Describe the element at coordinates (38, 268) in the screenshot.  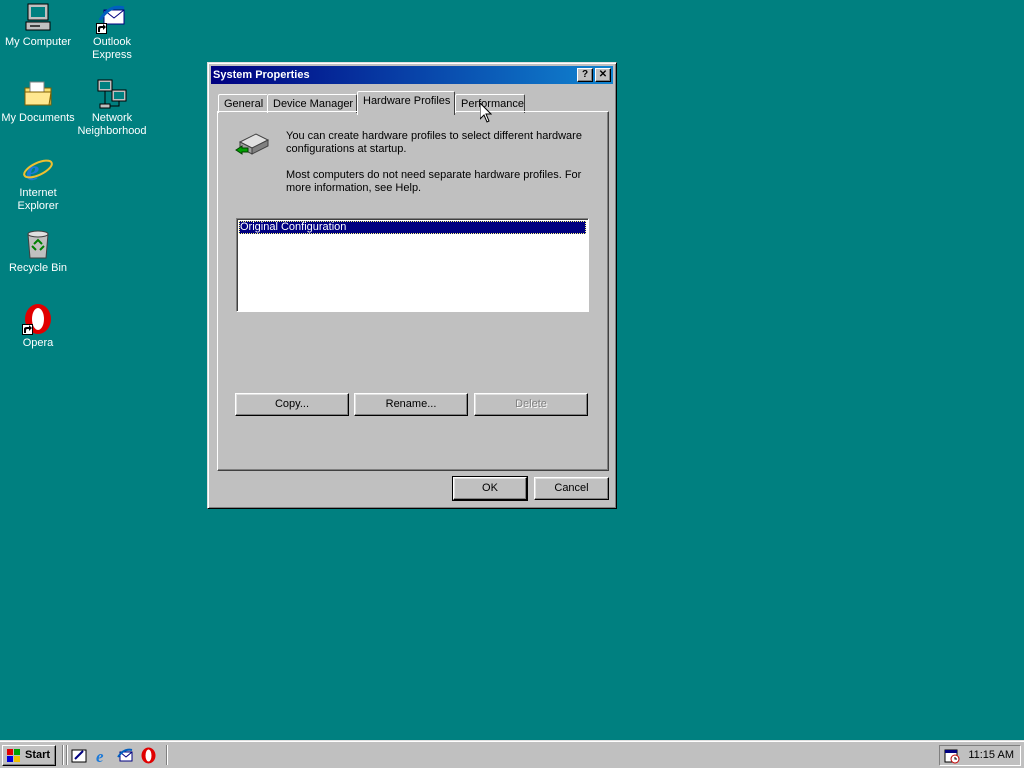
I see `desktop-icon-label: Recycle Bin` at that location.